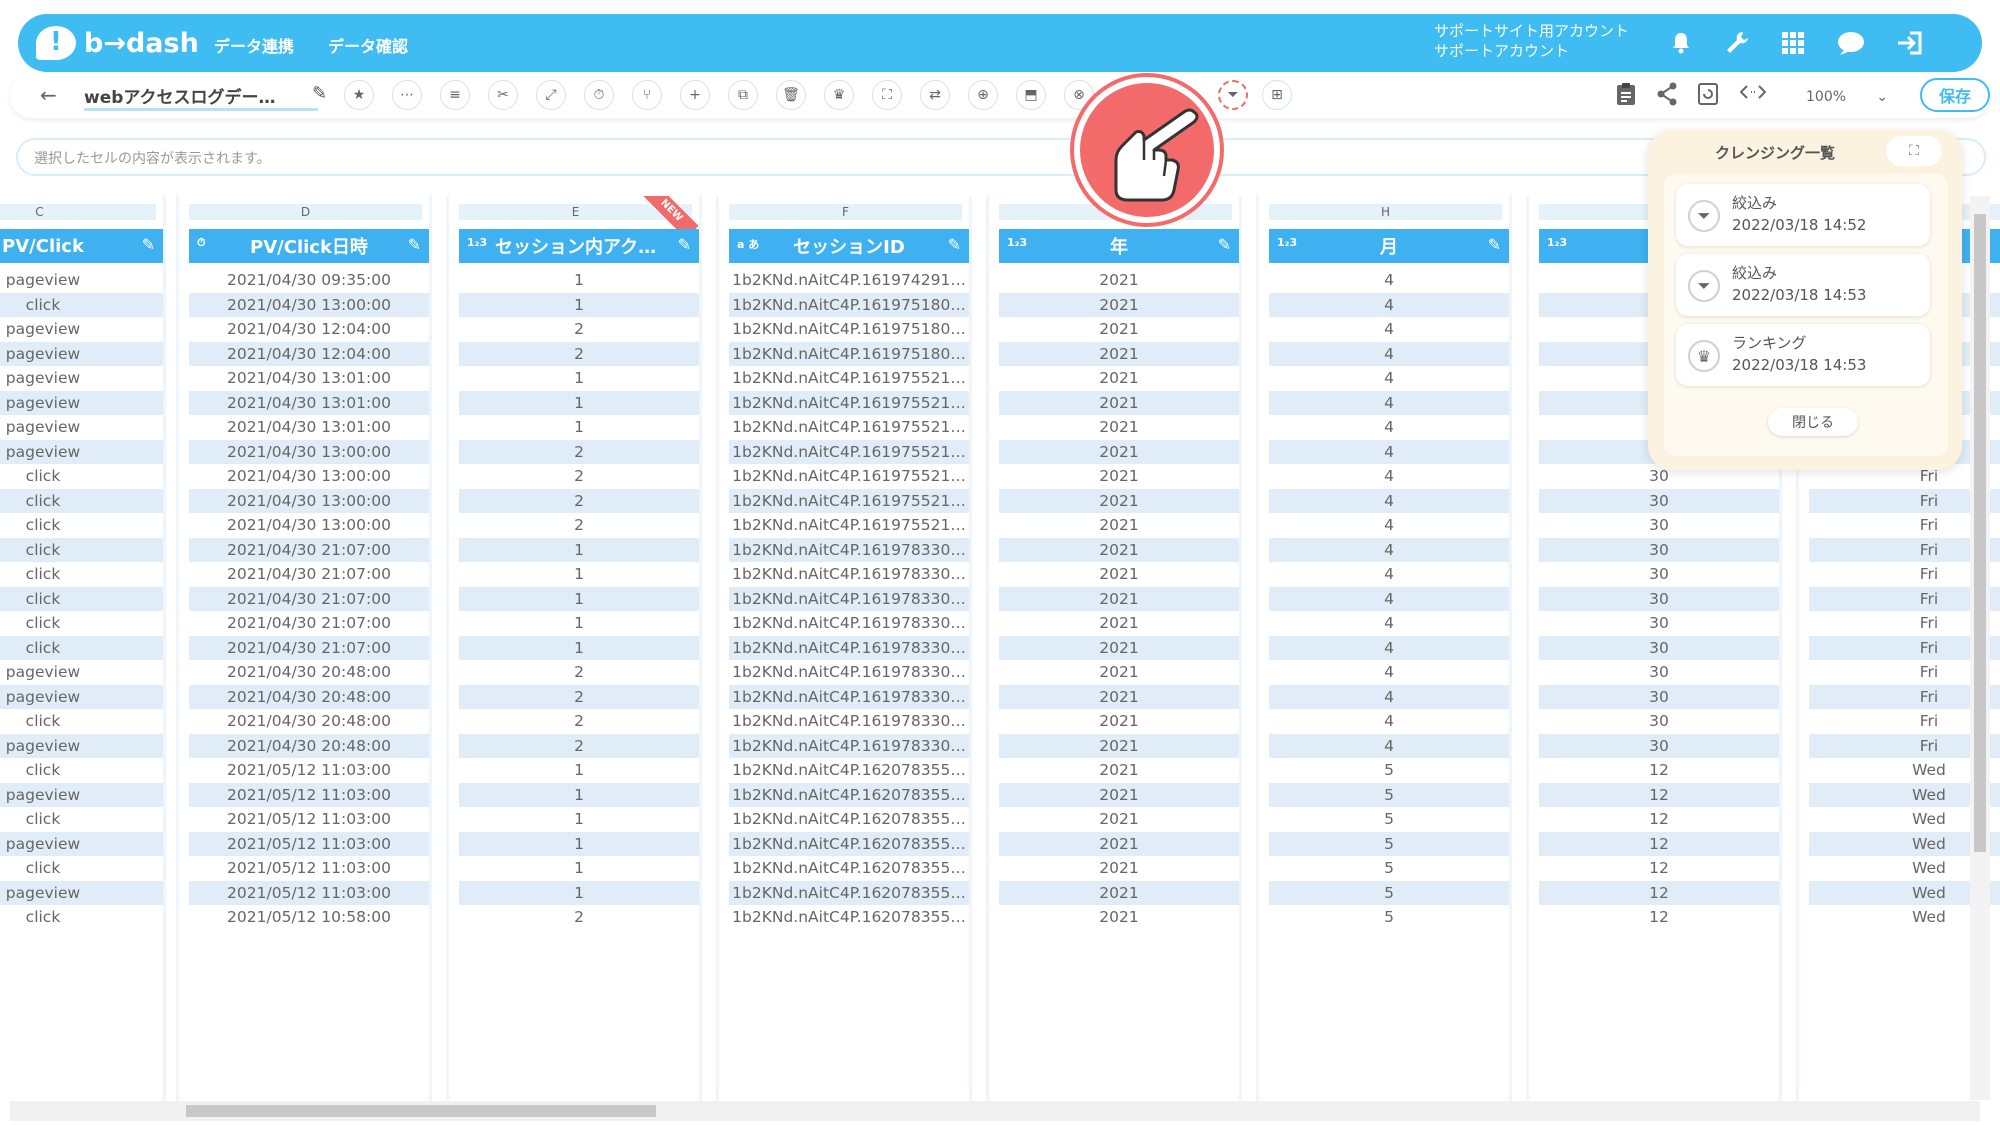  I want to click on favorite-icon: ★, so click(359, 95).